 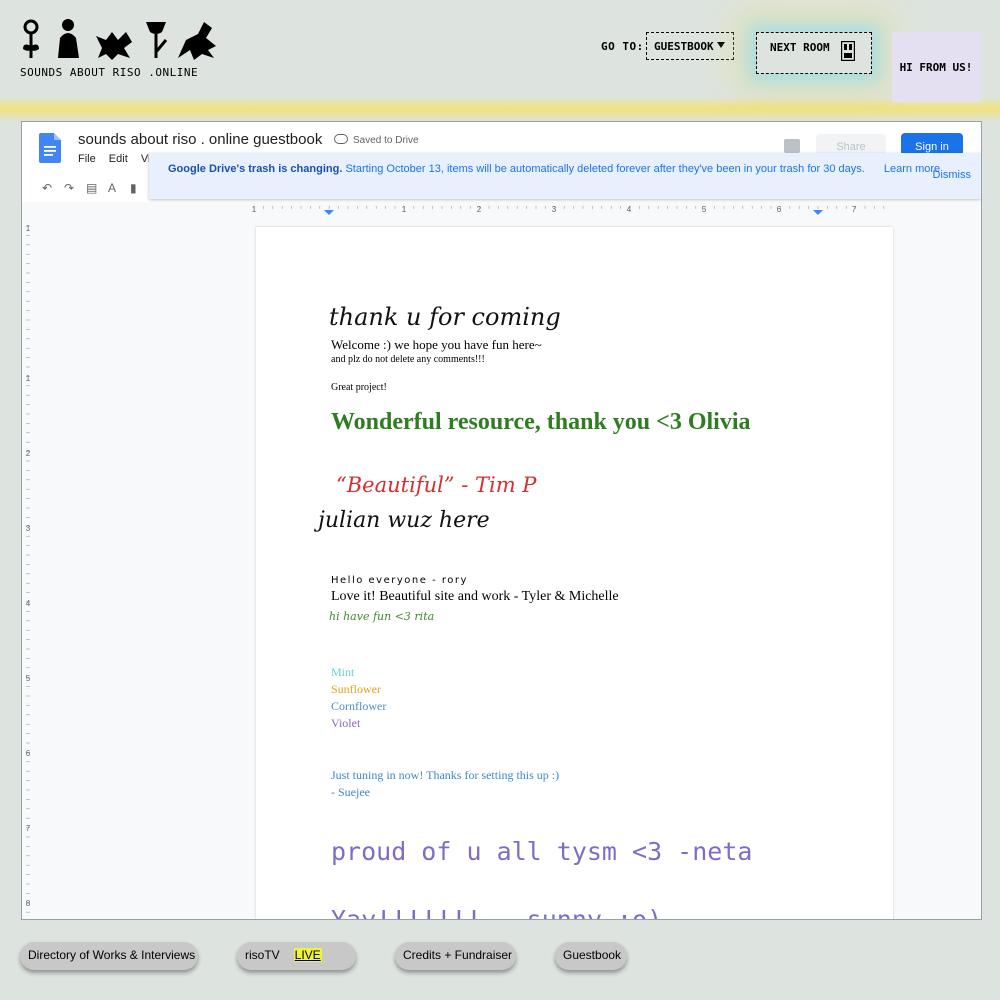 What do you see at coordinates (262, 955) in the screenshot?
I see `nav-risotv-label: risoTV` at bounding box center [262, 955].